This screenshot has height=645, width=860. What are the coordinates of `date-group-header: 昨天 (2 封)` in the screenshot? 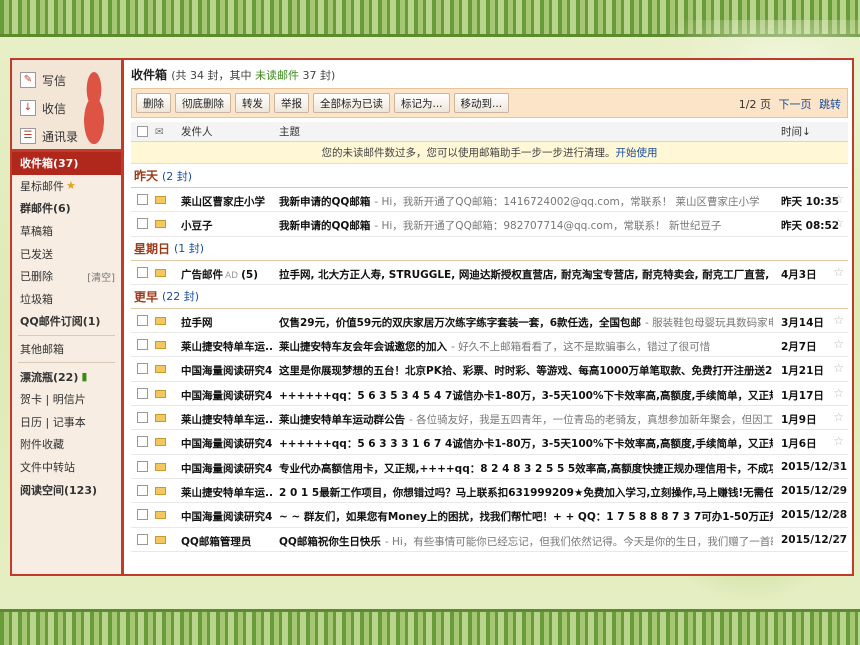 It's located at (489, 176).